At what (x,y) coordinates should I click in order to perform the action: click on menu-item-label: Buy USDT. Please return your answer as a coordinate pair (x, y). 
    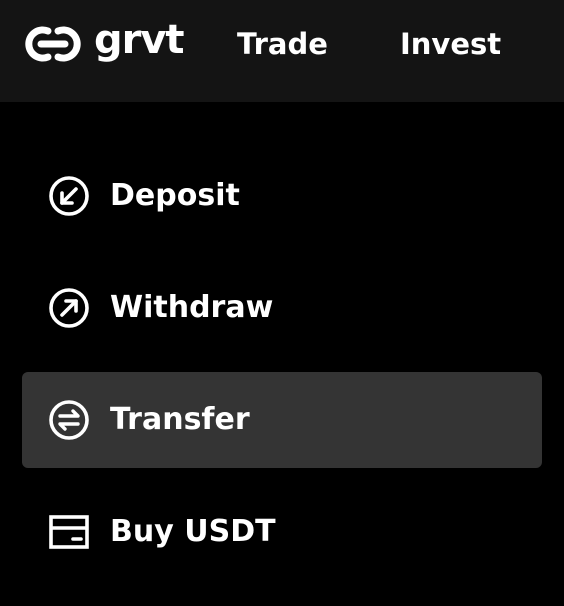
    Looking at the image, I should click on (193, 531).